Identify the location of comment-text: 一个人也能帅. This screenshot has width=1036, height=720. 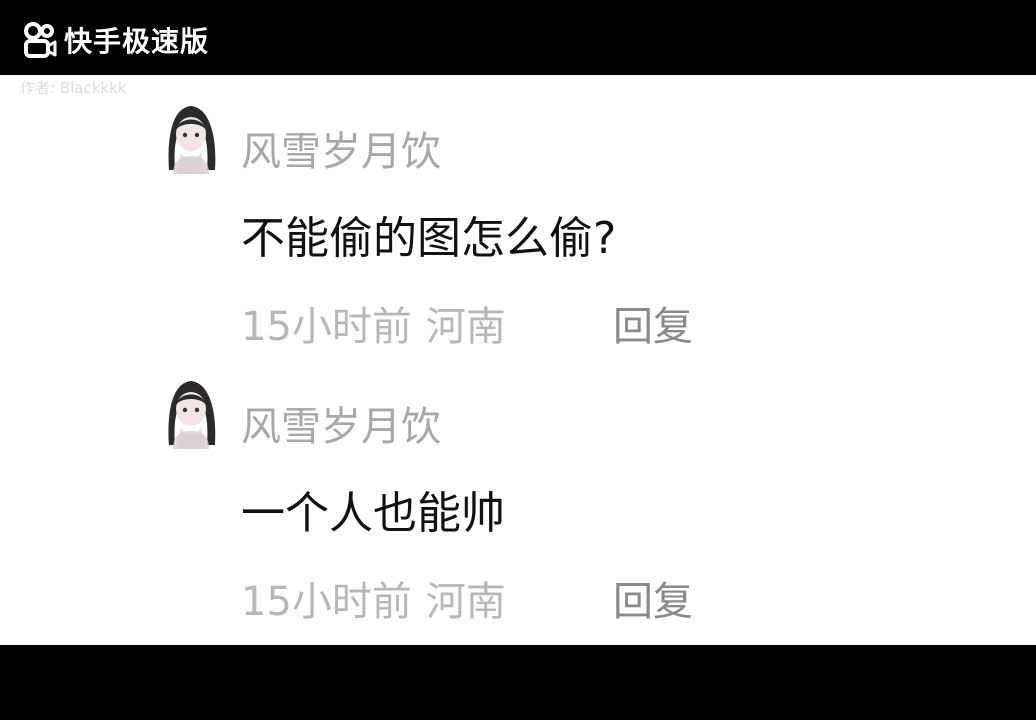
(373, 513).